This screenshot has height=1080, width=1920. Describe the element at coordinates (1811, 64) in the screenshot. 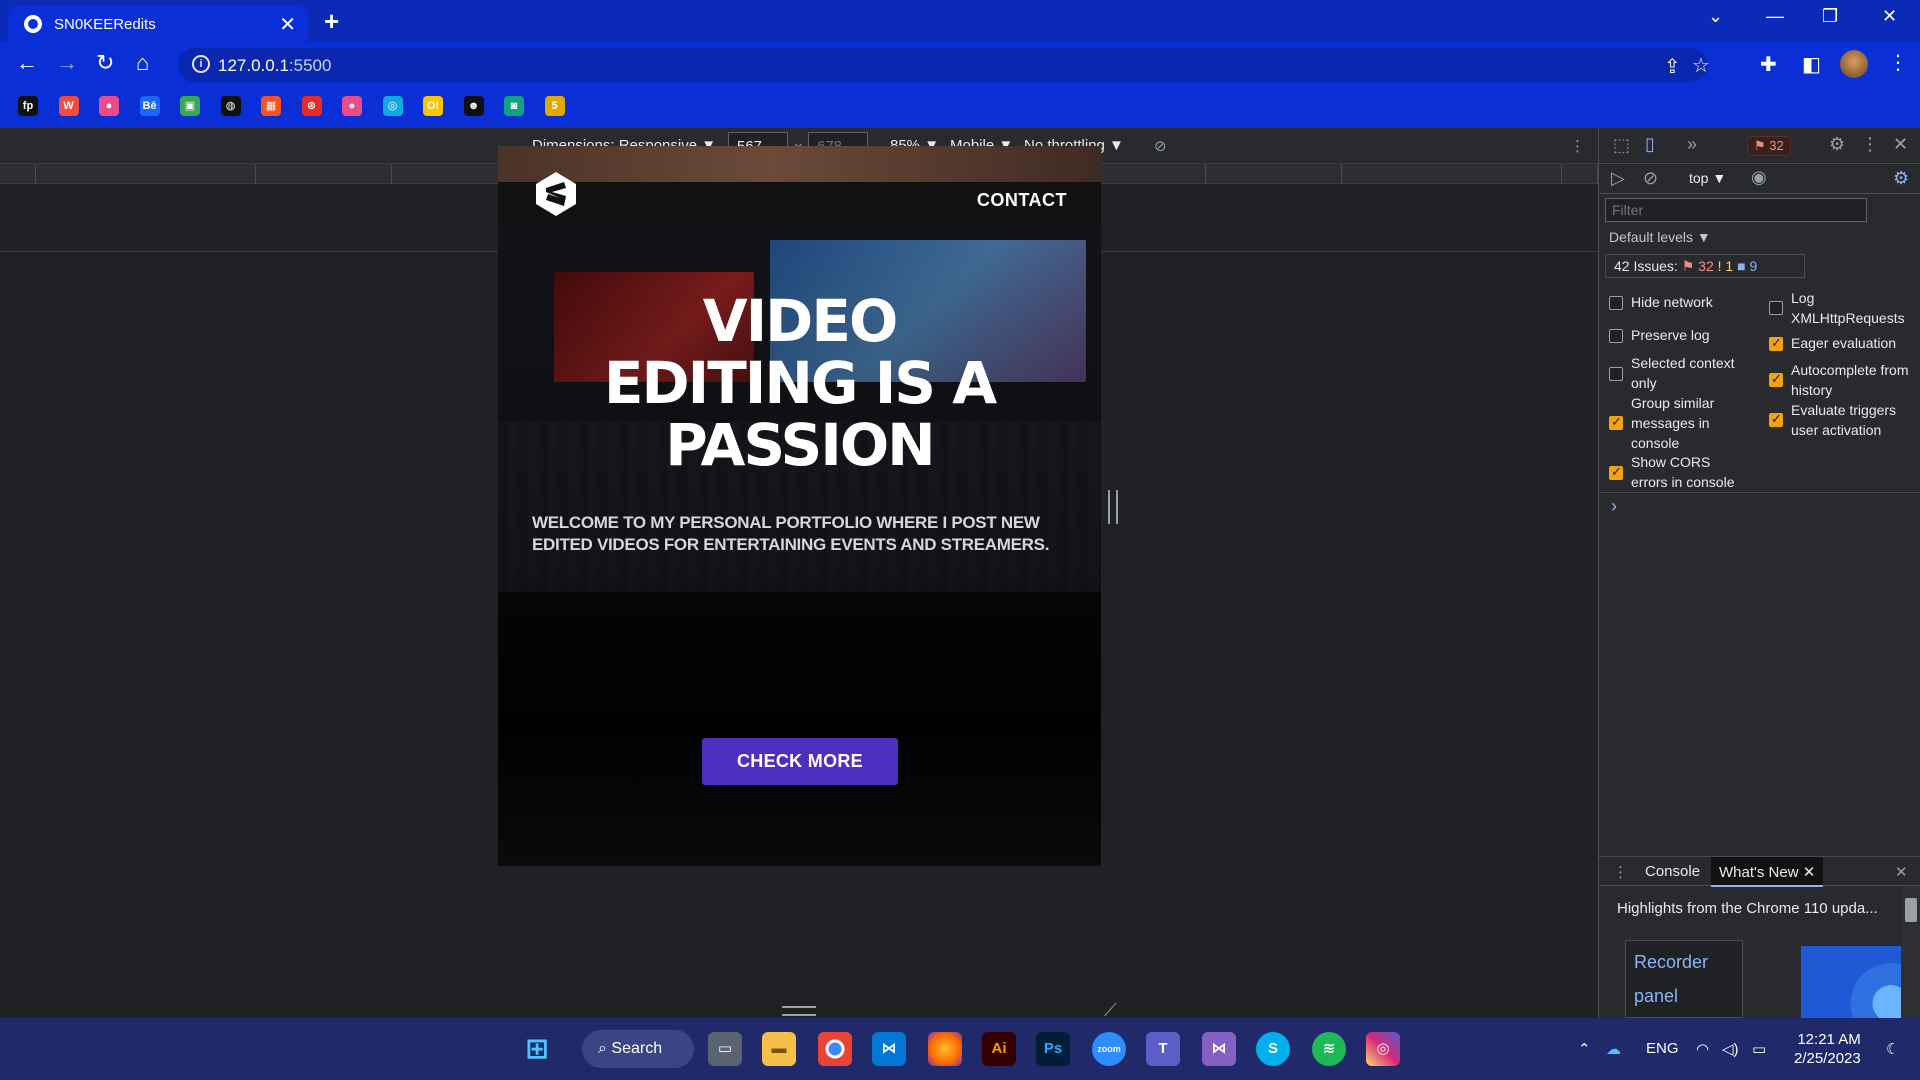

I see `side-panel-icon: ◧` at that location.